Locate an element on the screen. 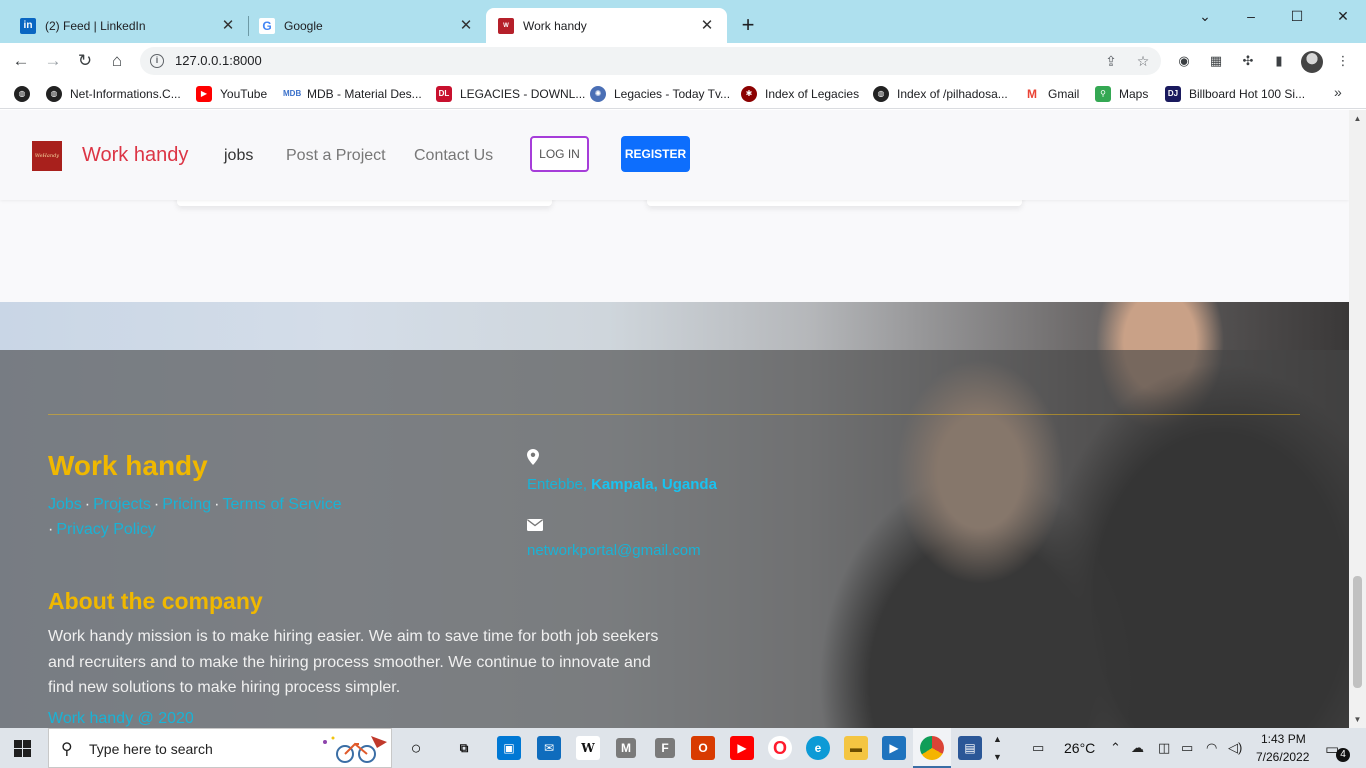 This screenshot has width=1366, height=768. page-scrollbar: ▲ ▼ is located at coordinates (1357, 419).